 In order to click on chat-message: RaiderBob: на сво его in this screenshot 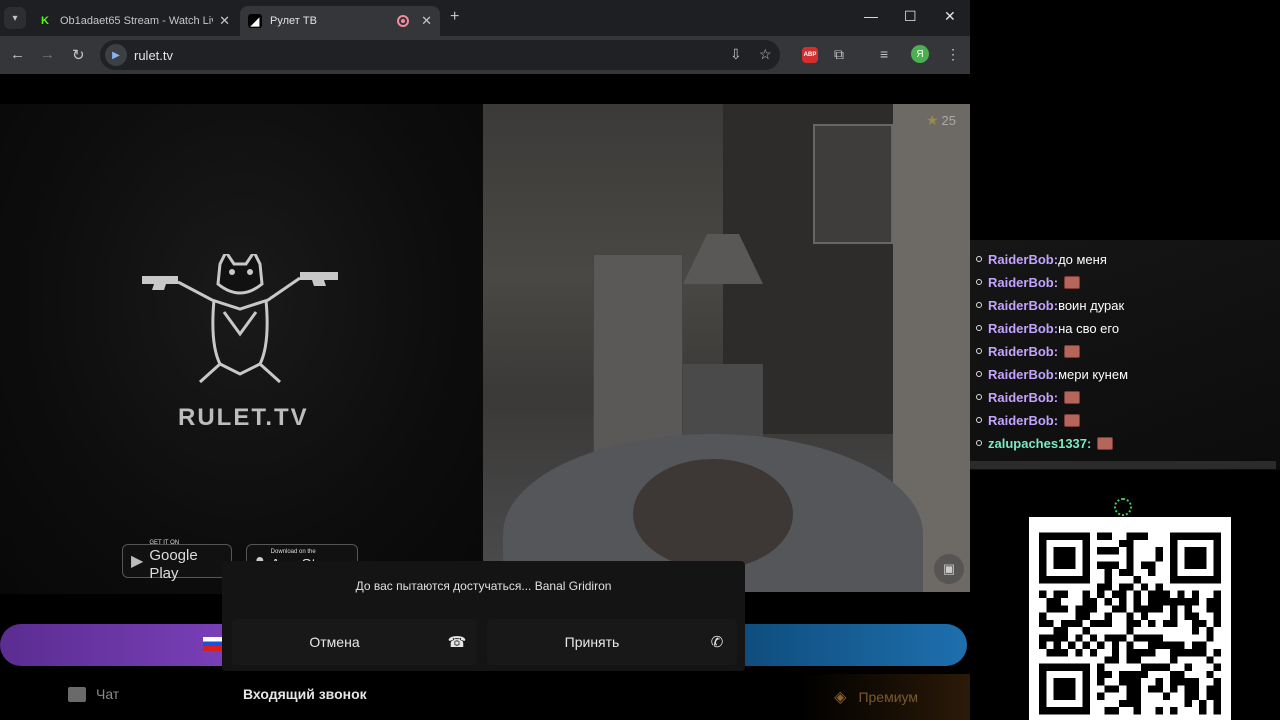, I will do `click(1047, 328)`.